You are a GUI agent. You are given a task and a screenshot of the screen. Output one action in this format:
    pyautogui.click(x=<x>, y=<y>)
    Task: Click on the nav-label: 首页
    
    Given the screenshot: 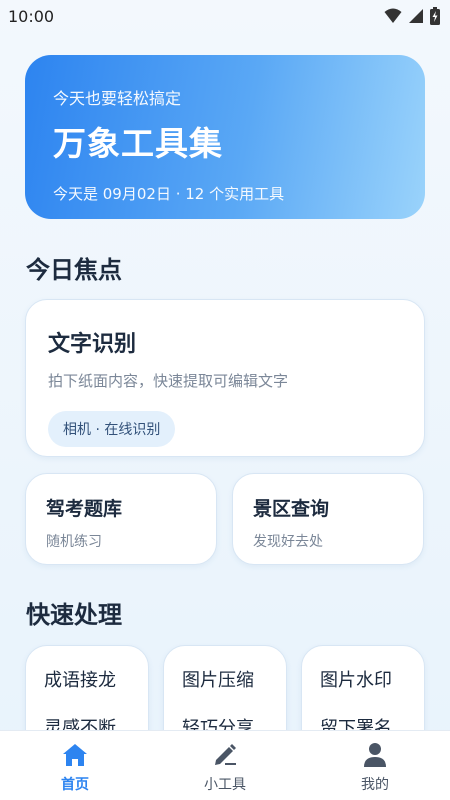 What is the action you would take?
    pyautogui.click(x=75, y=785)
    